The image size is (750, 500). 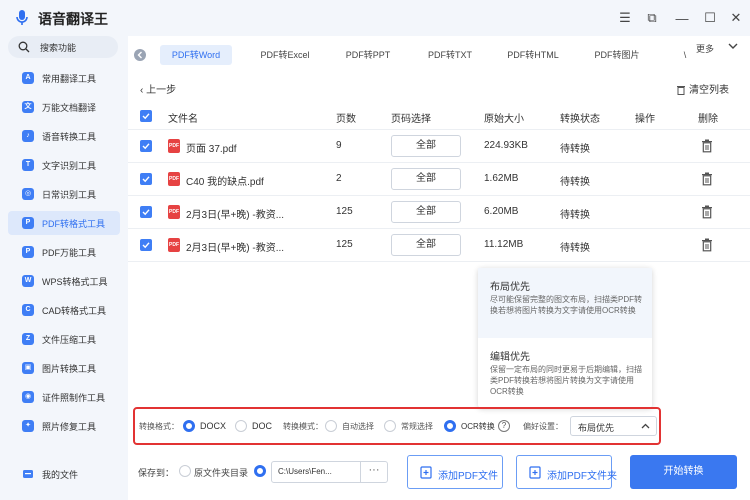 I want to click on preference-select: 布局优先, so click(x=613, y=426).